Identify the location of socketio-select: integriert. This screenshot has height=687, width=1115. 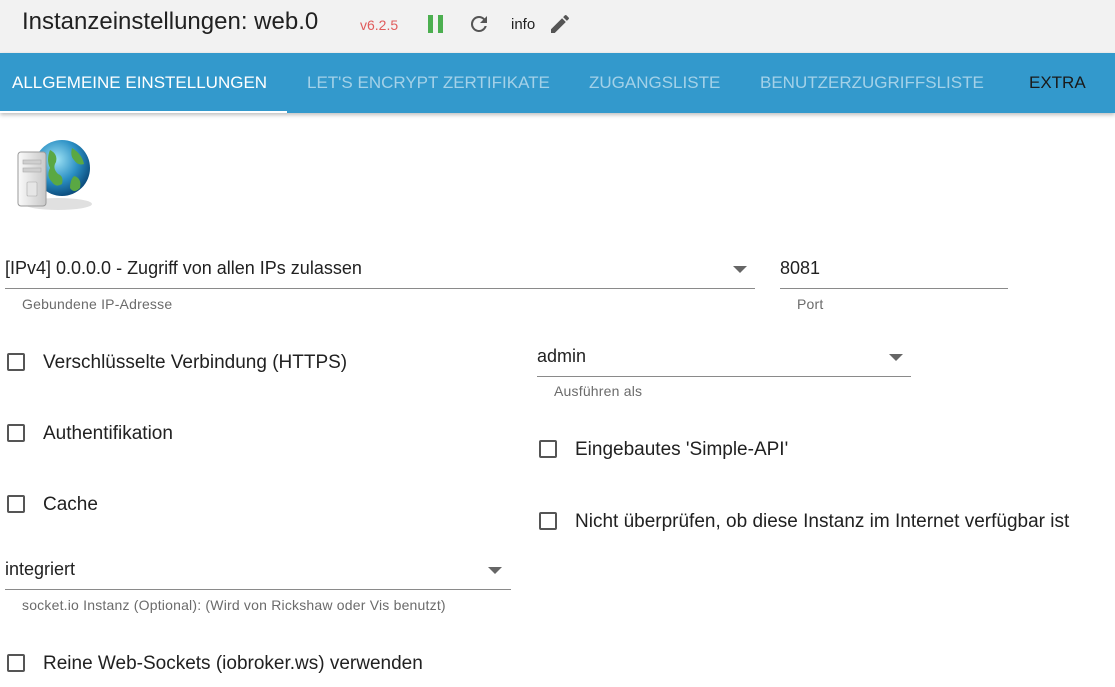
(258, 574).